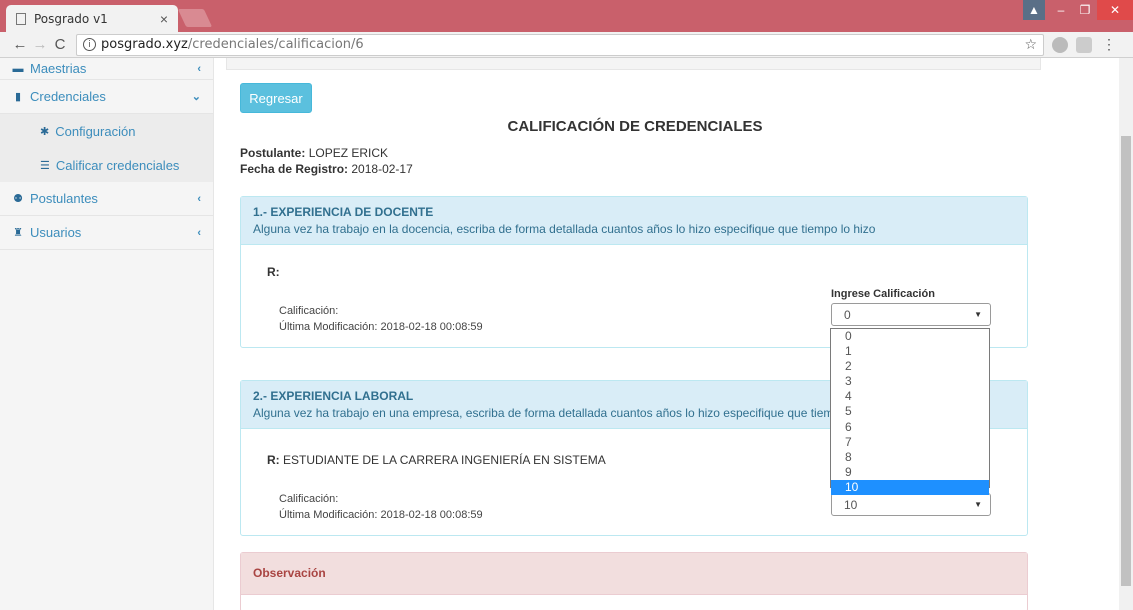 The width and height of the screenshot is (1133, 610). What do you see at coordinates (45, 131) in the screenshot?
I see `gear-icon: ✱` at bounding box center [45, 131].